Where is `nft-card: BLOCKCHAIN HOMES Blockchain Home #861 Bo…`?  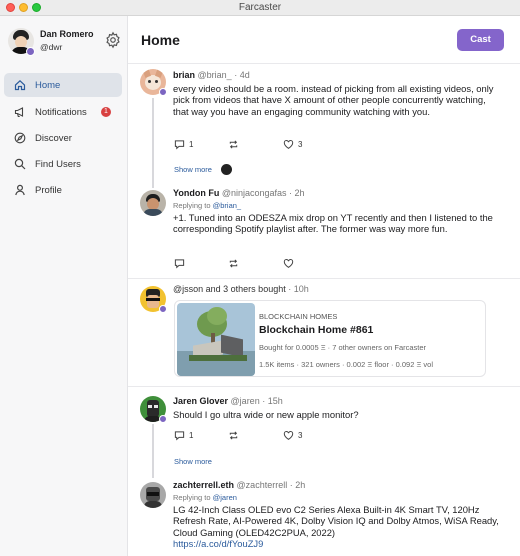
nft-card: BLOCKCHAIN HOMES Blockchain Home #861 Bo… is located at coordinates (330, 338).